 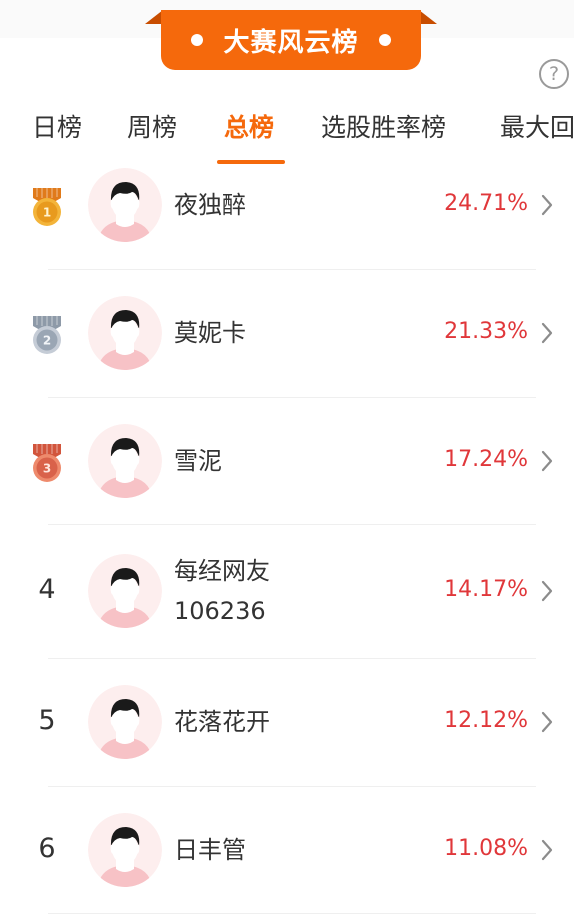 What do you see at coordinates (47, 848) in the screenshot?
I see `rank-number: 6` at bounding box center [47, 848].